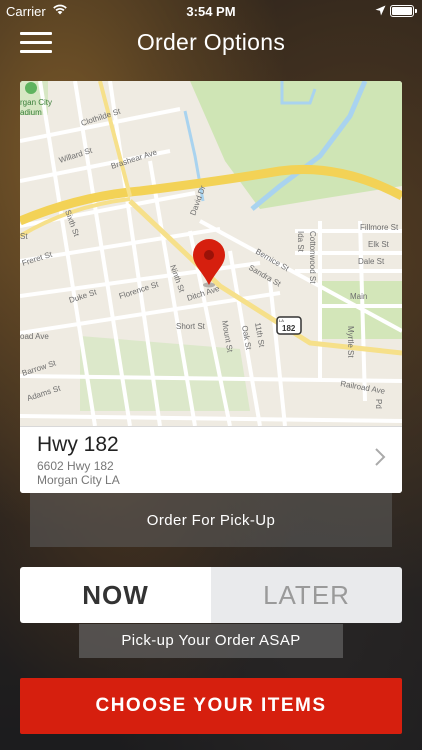  What do you see at coordinates (211, 520) in the screenshot?
I see `order-pickup-button: Order For Pick-Up` at bounding box center [211, 520].